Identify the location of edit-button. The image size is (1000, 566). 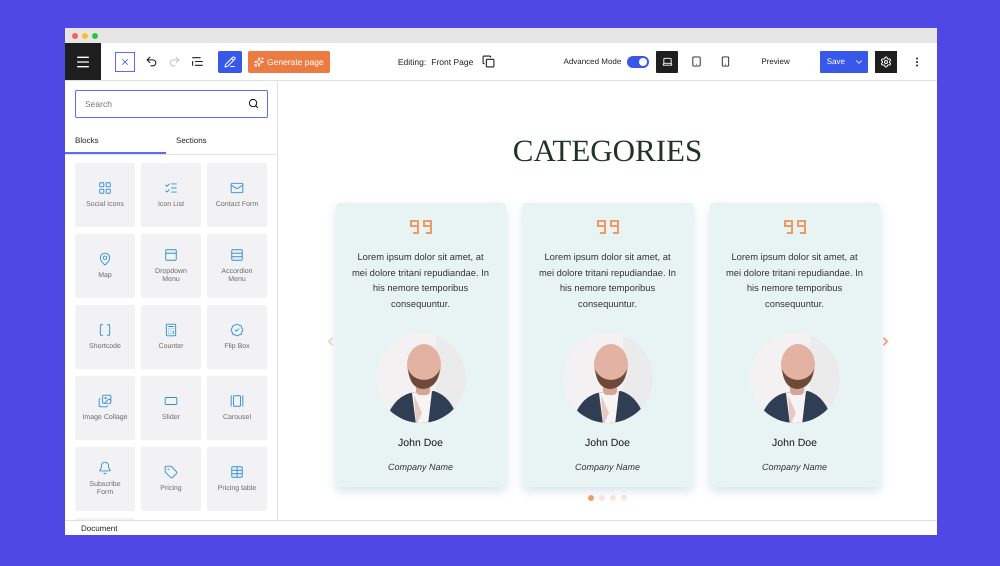
(230, 61).